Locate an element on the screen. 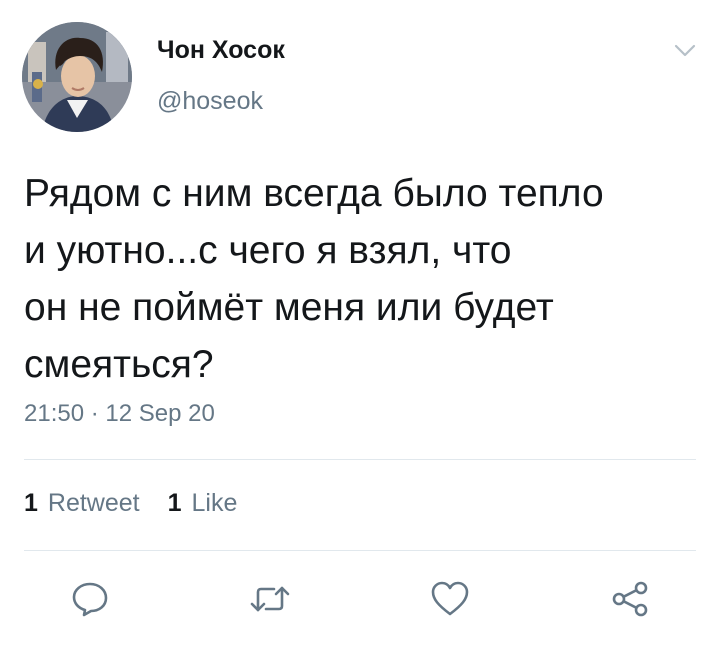 The height and width of the screenshot is (648, 720). reply-icon is located at coordinates (90, 599).